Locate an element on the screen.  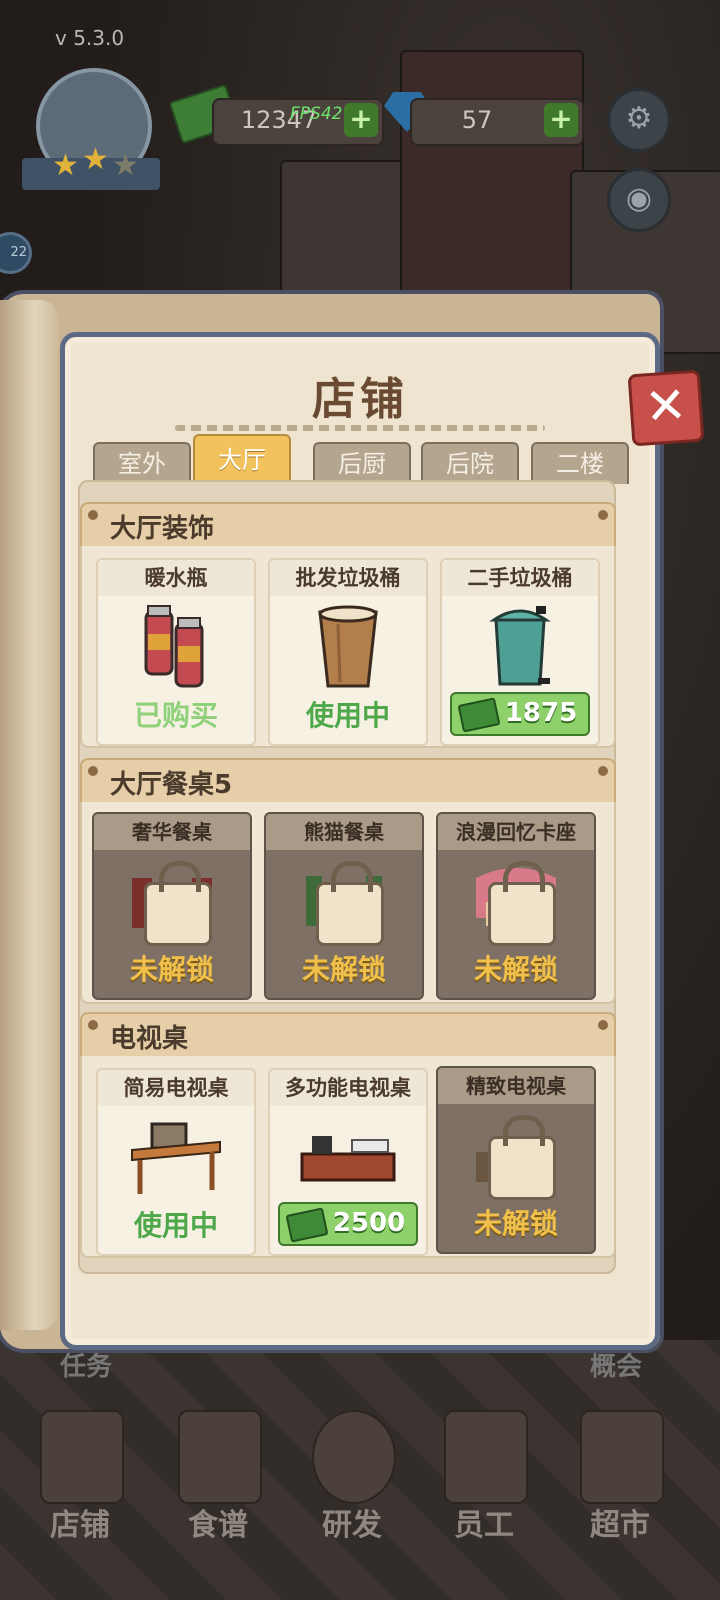
nav-staff: 员工 is located at coordinates (484, 1480).